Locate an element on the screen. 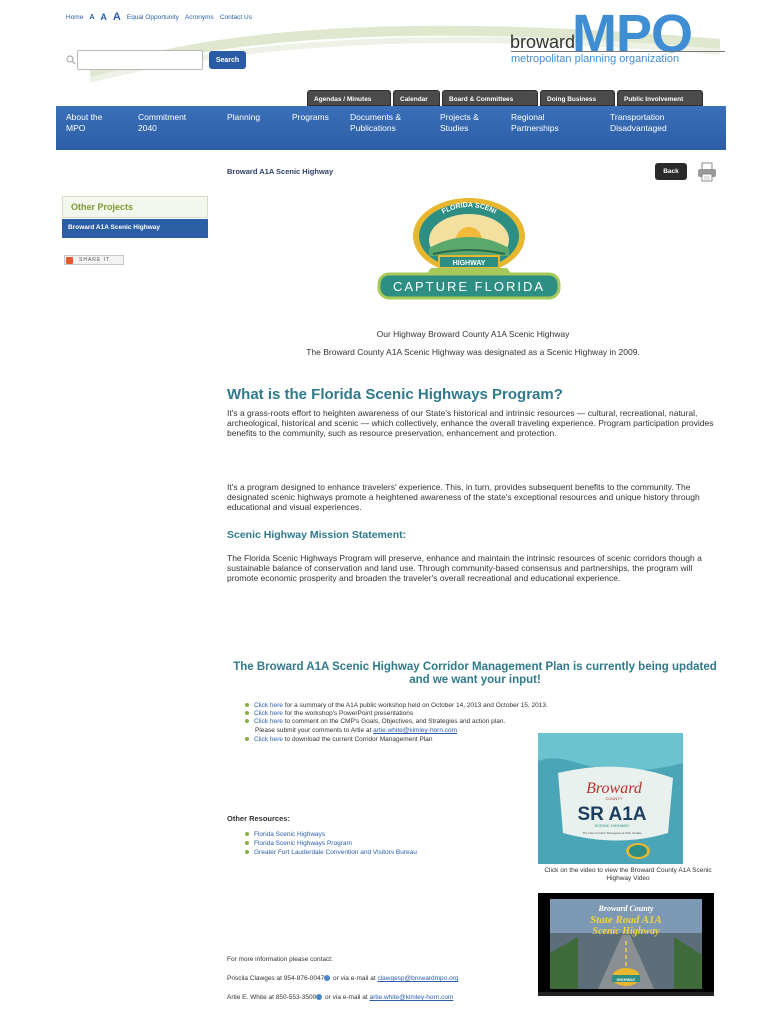 This screenshot has height=1016, width=782. mission-heading: Scenic Highway Mission Statement: is located at coordinates (317, 535).